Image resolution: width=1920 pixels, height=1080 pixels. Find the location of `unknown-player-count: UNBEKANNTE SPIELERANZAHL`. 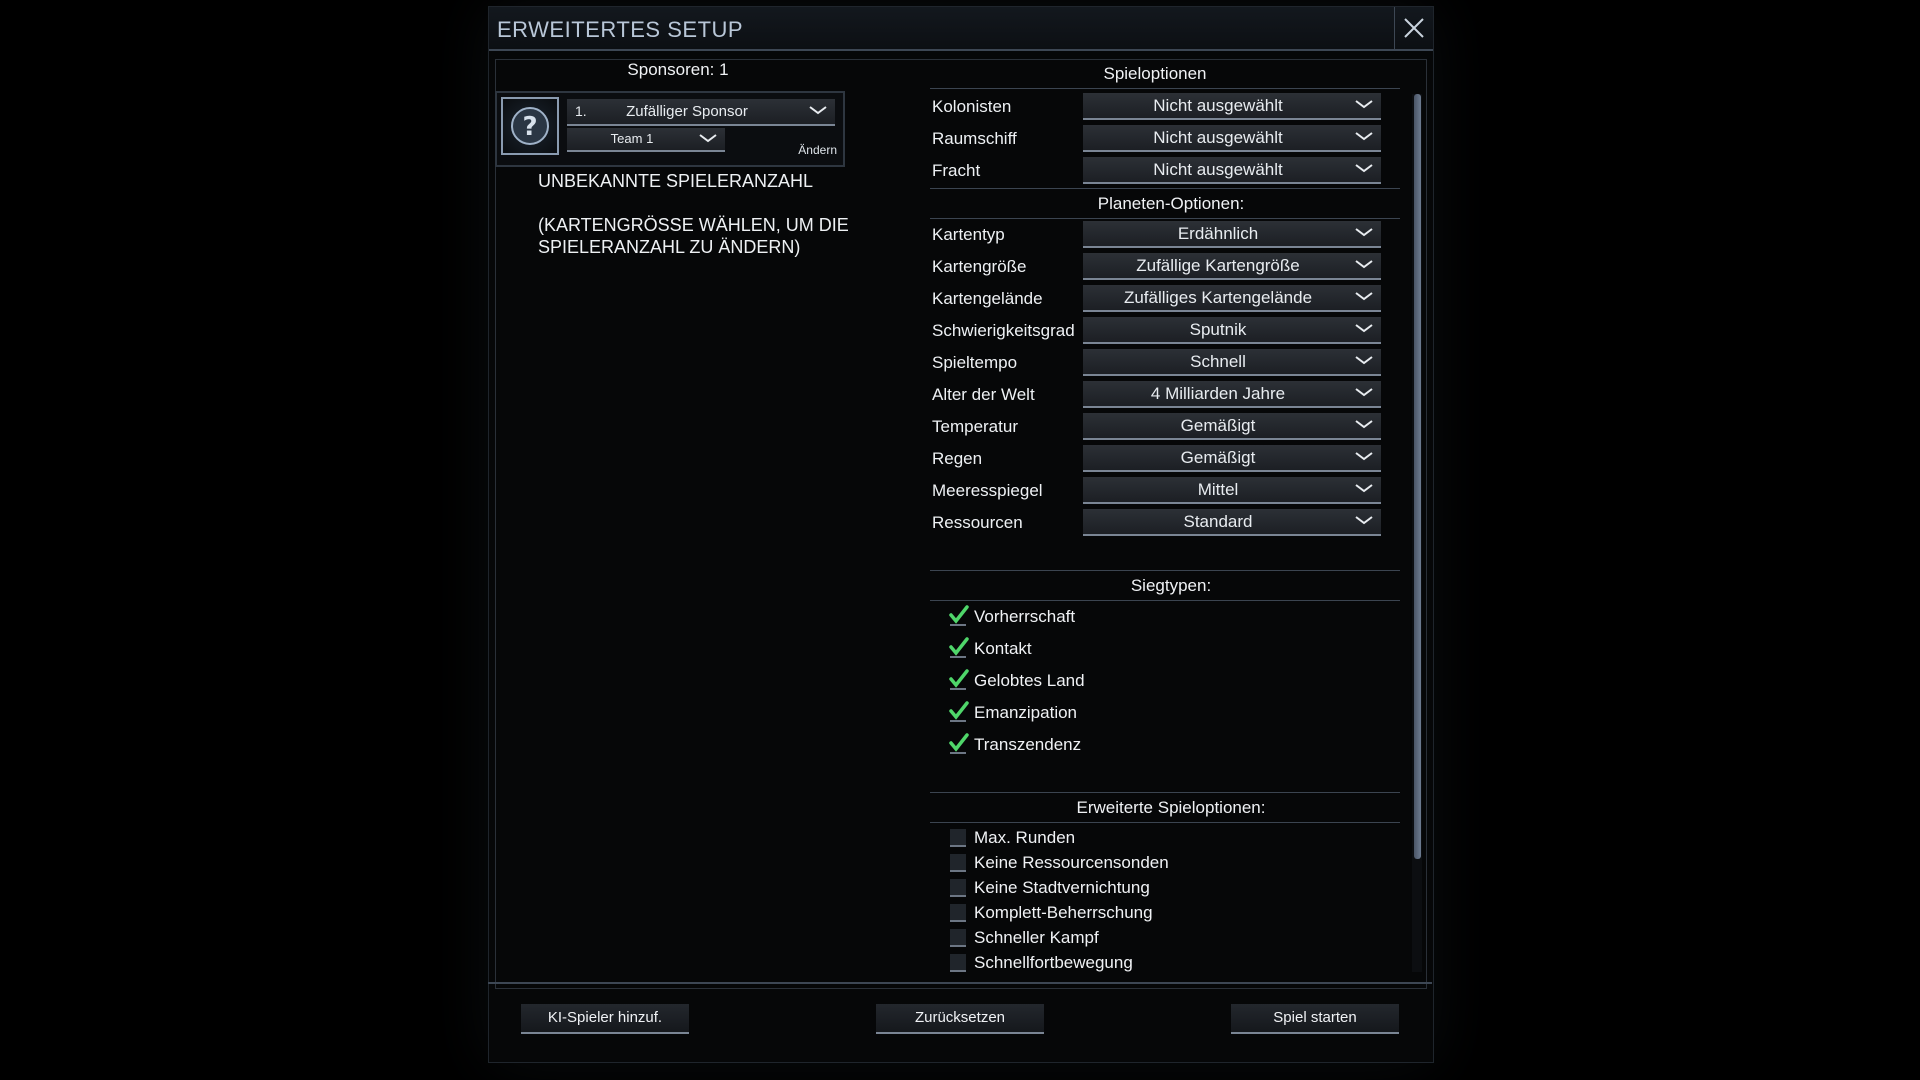

unknown-player-count: UNBEKANNTE SPIELERANZAHL is located at coordinates (676, 181).